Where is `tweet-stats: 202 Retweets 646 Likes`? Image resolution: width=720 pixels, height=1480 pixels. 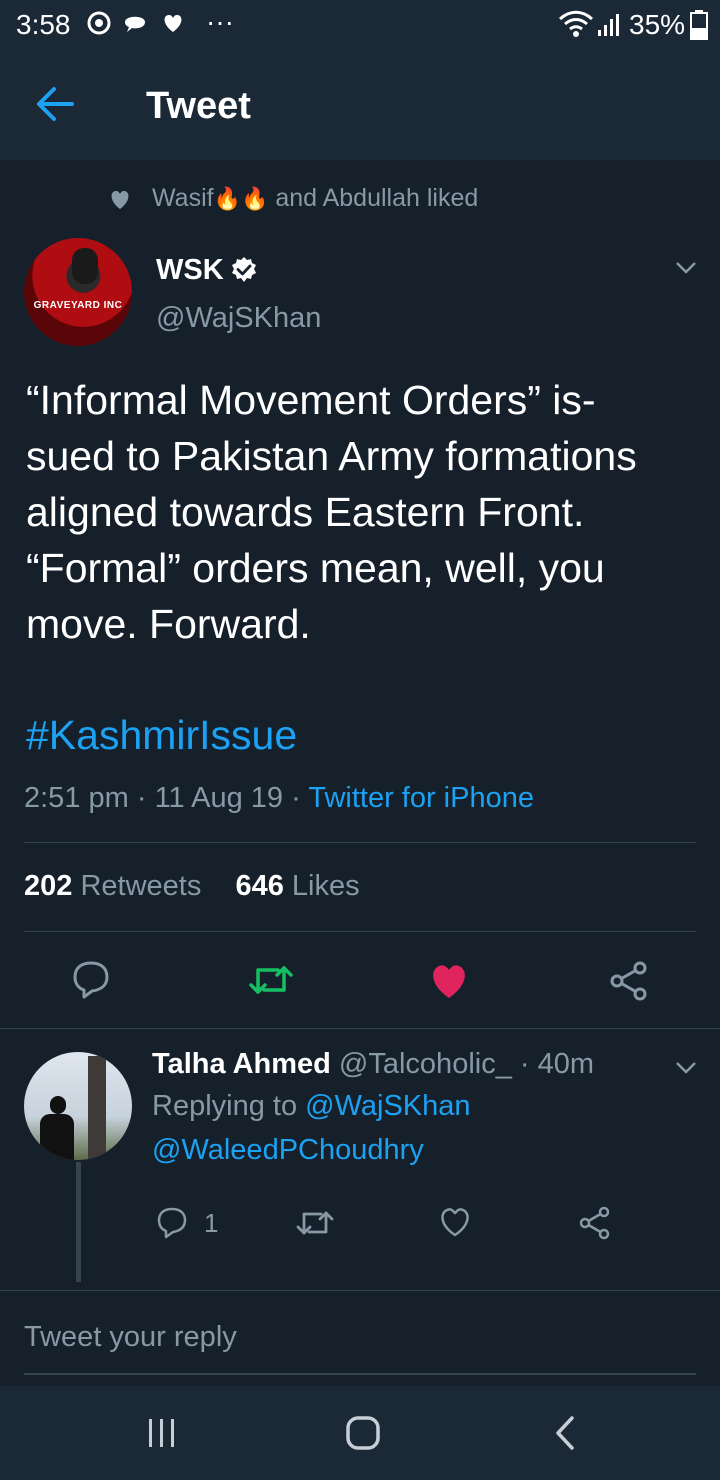 tweet-stats: 202 Retweets 646 Likes is located at coordinates (192, 886).